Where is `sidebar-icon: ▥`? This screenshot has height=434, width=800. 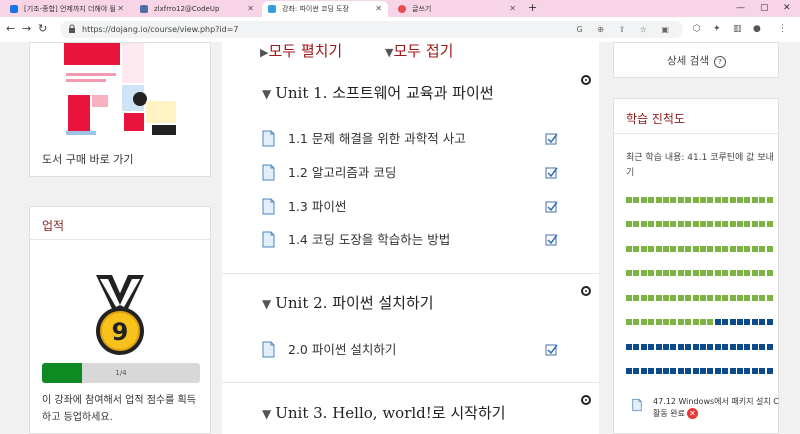
sidebar-icon: ▥ is located at coordinates (737, 29).